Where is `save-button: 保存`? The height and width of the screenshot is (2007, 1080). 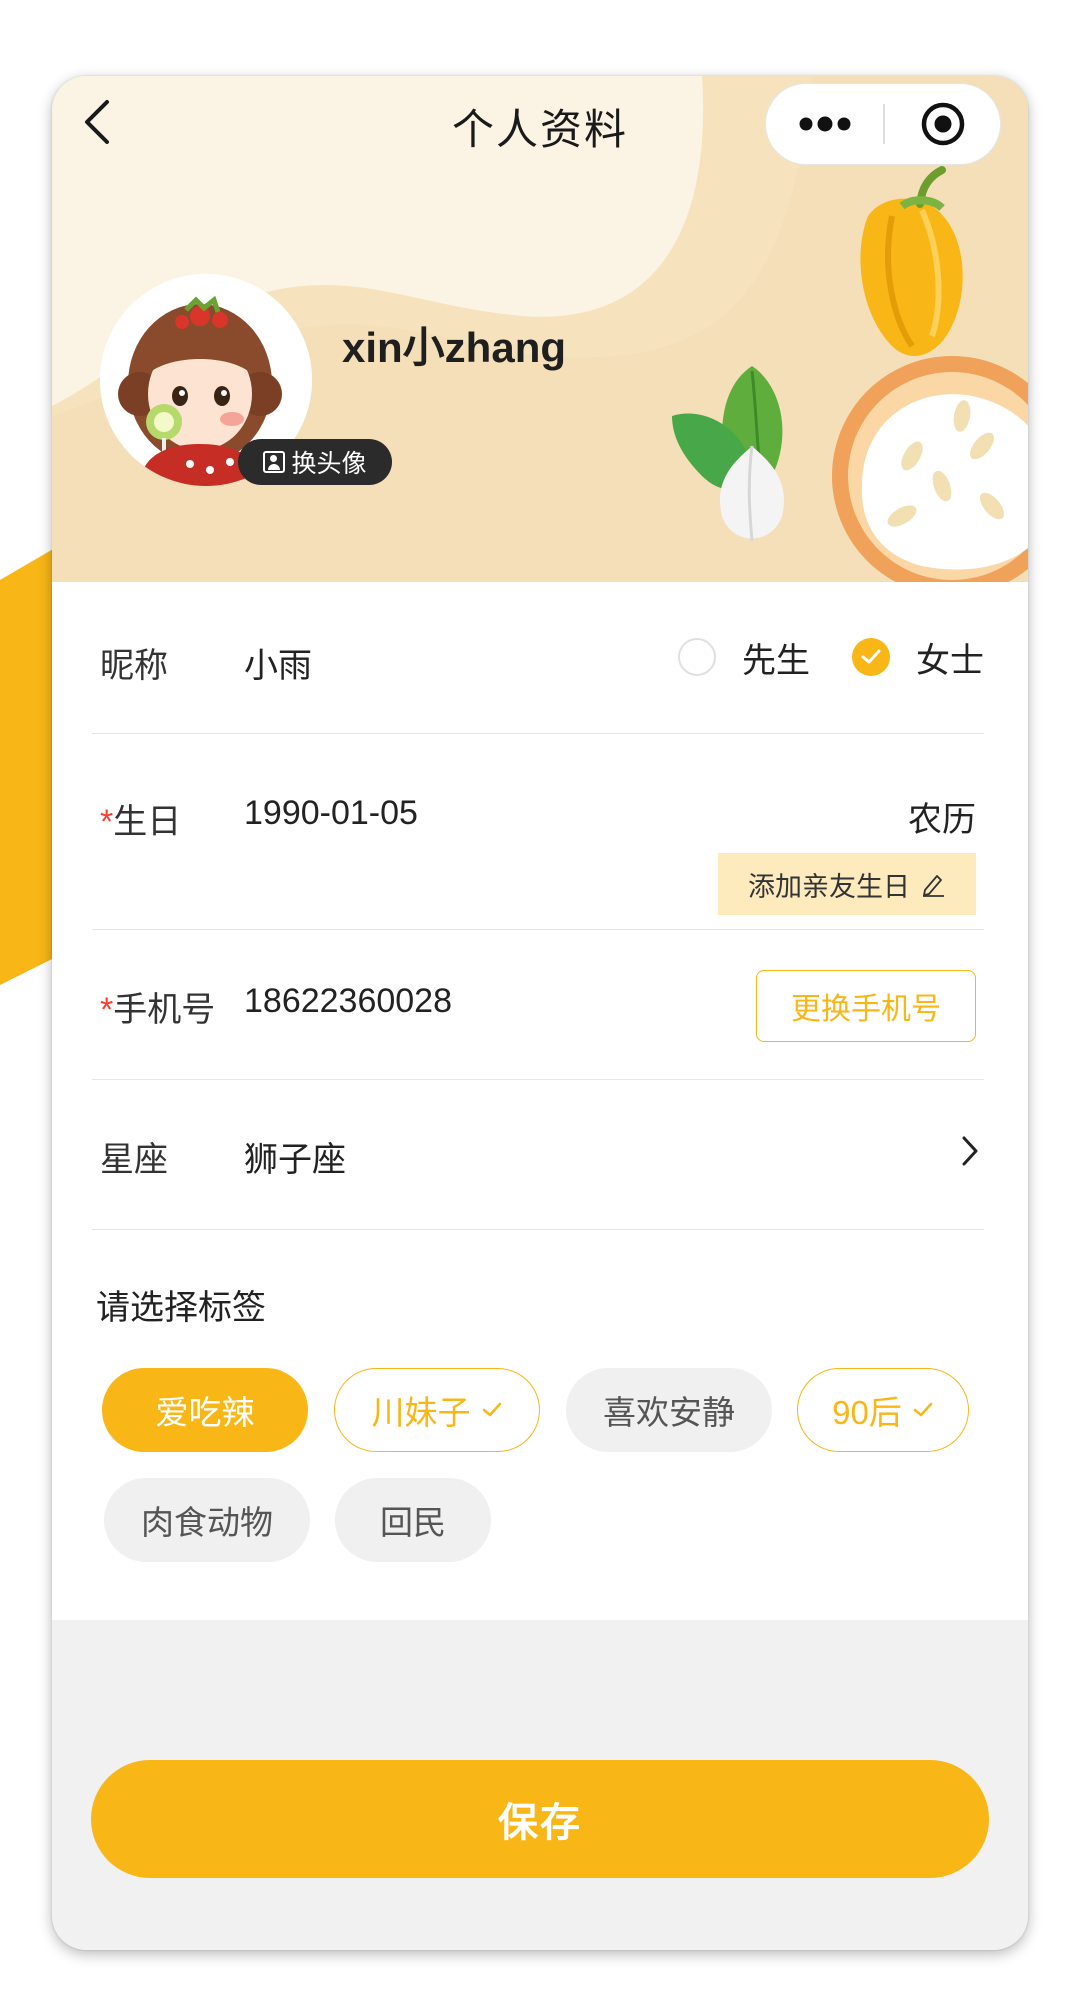
save-button: 保存 is located at coordinates (540, 1819).